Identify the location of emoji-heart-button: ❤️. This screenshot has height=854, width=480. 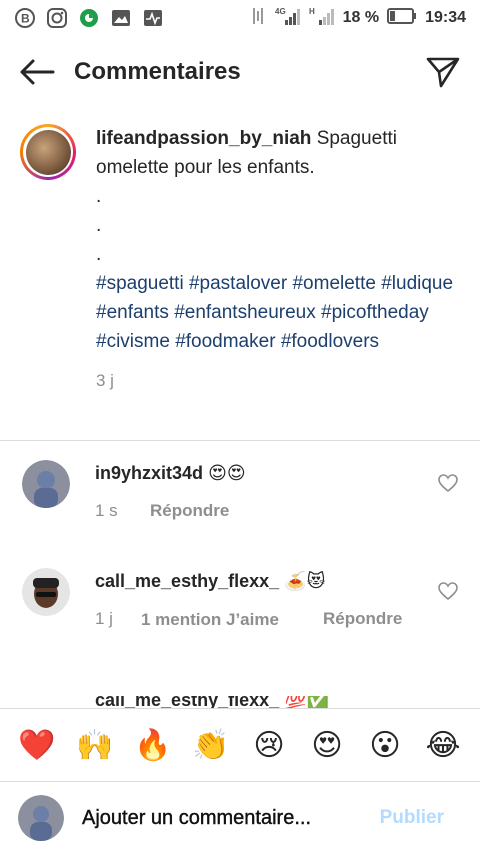
(37, 745).